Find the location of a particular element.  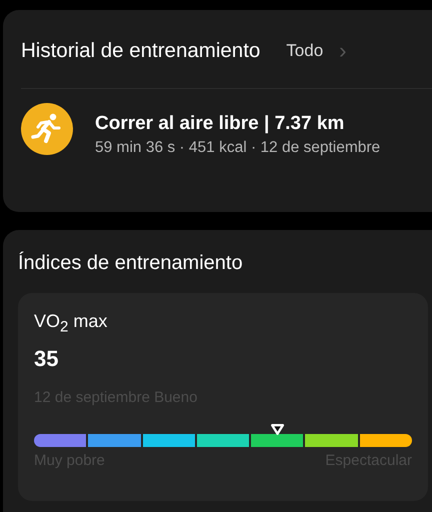

metric-title: VO$_{2}$ max is located at coordinates (71, 323).